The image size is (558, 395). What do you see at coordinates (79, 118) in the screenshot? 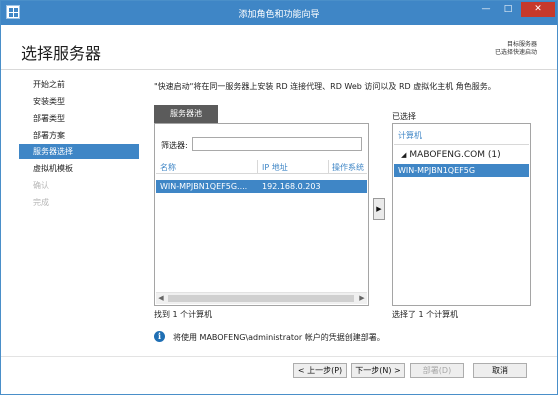
I see `nav-item-deployment-type: 部署类型` at bounding box center [79, 118].